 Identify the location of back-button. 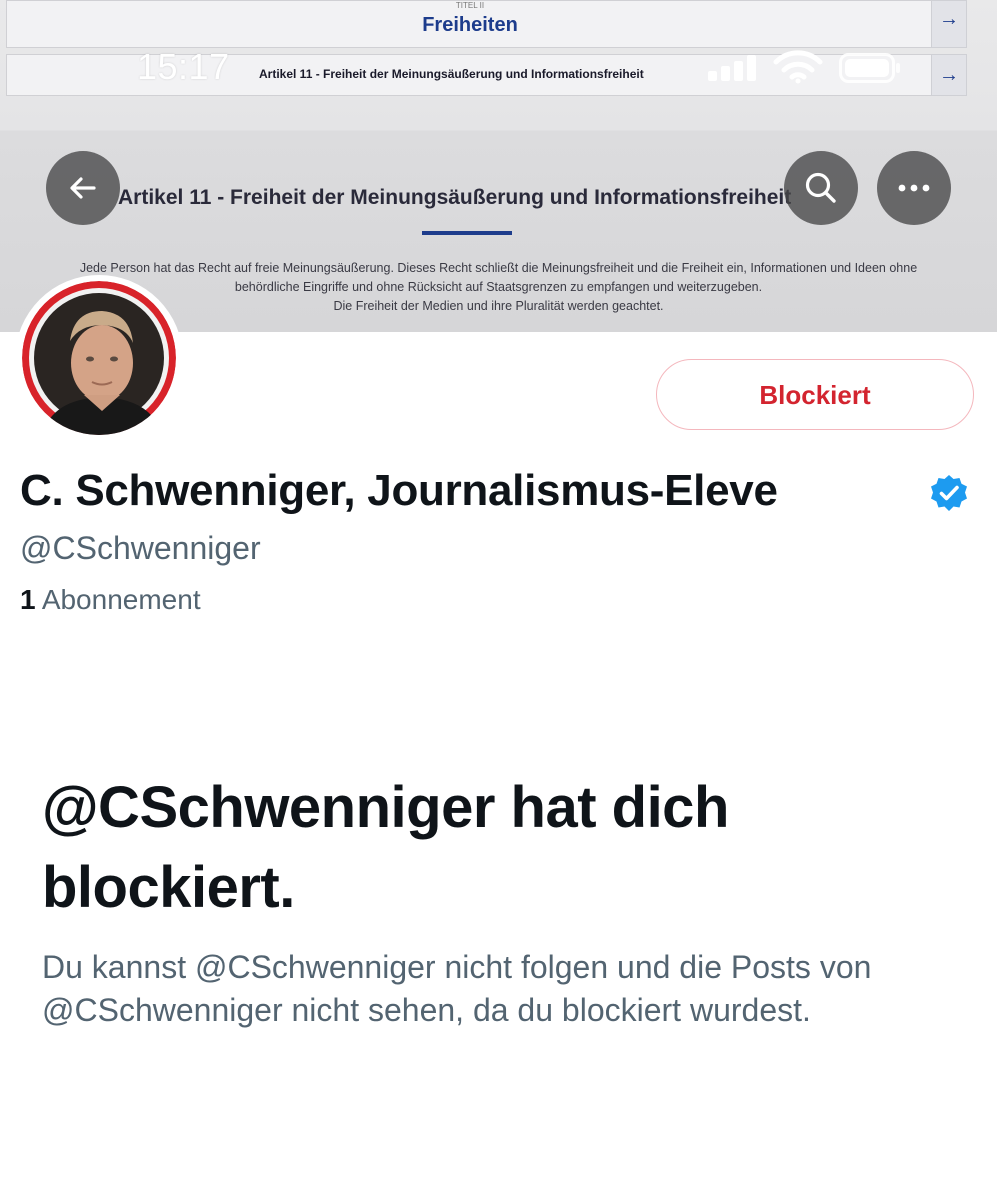
(83, 188).